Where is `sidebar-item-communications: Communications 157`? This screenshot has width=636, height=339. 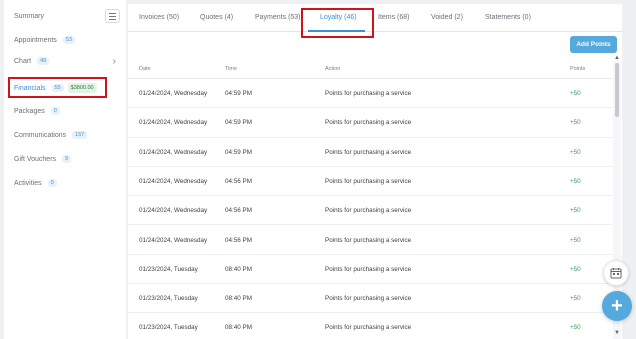 sidebar-item-communications: Communications 157 is located at coordinates (66, 135).